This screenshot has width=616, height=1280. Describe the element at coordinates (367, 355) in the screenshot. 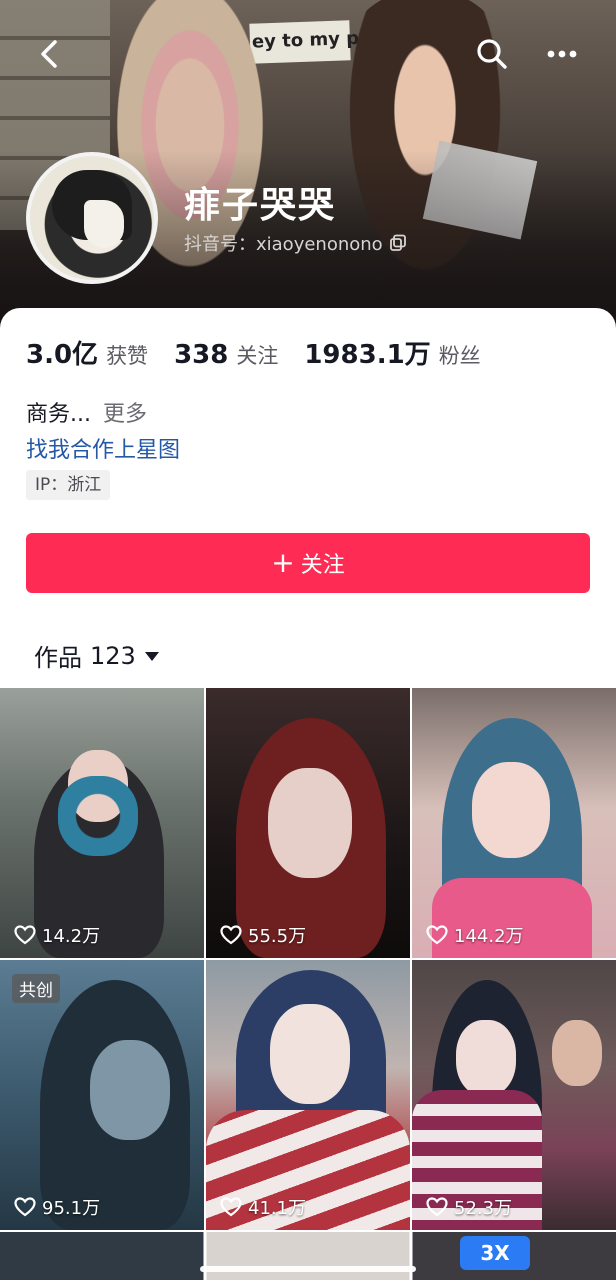

I see `stat-value: 1983.1万` at that location.